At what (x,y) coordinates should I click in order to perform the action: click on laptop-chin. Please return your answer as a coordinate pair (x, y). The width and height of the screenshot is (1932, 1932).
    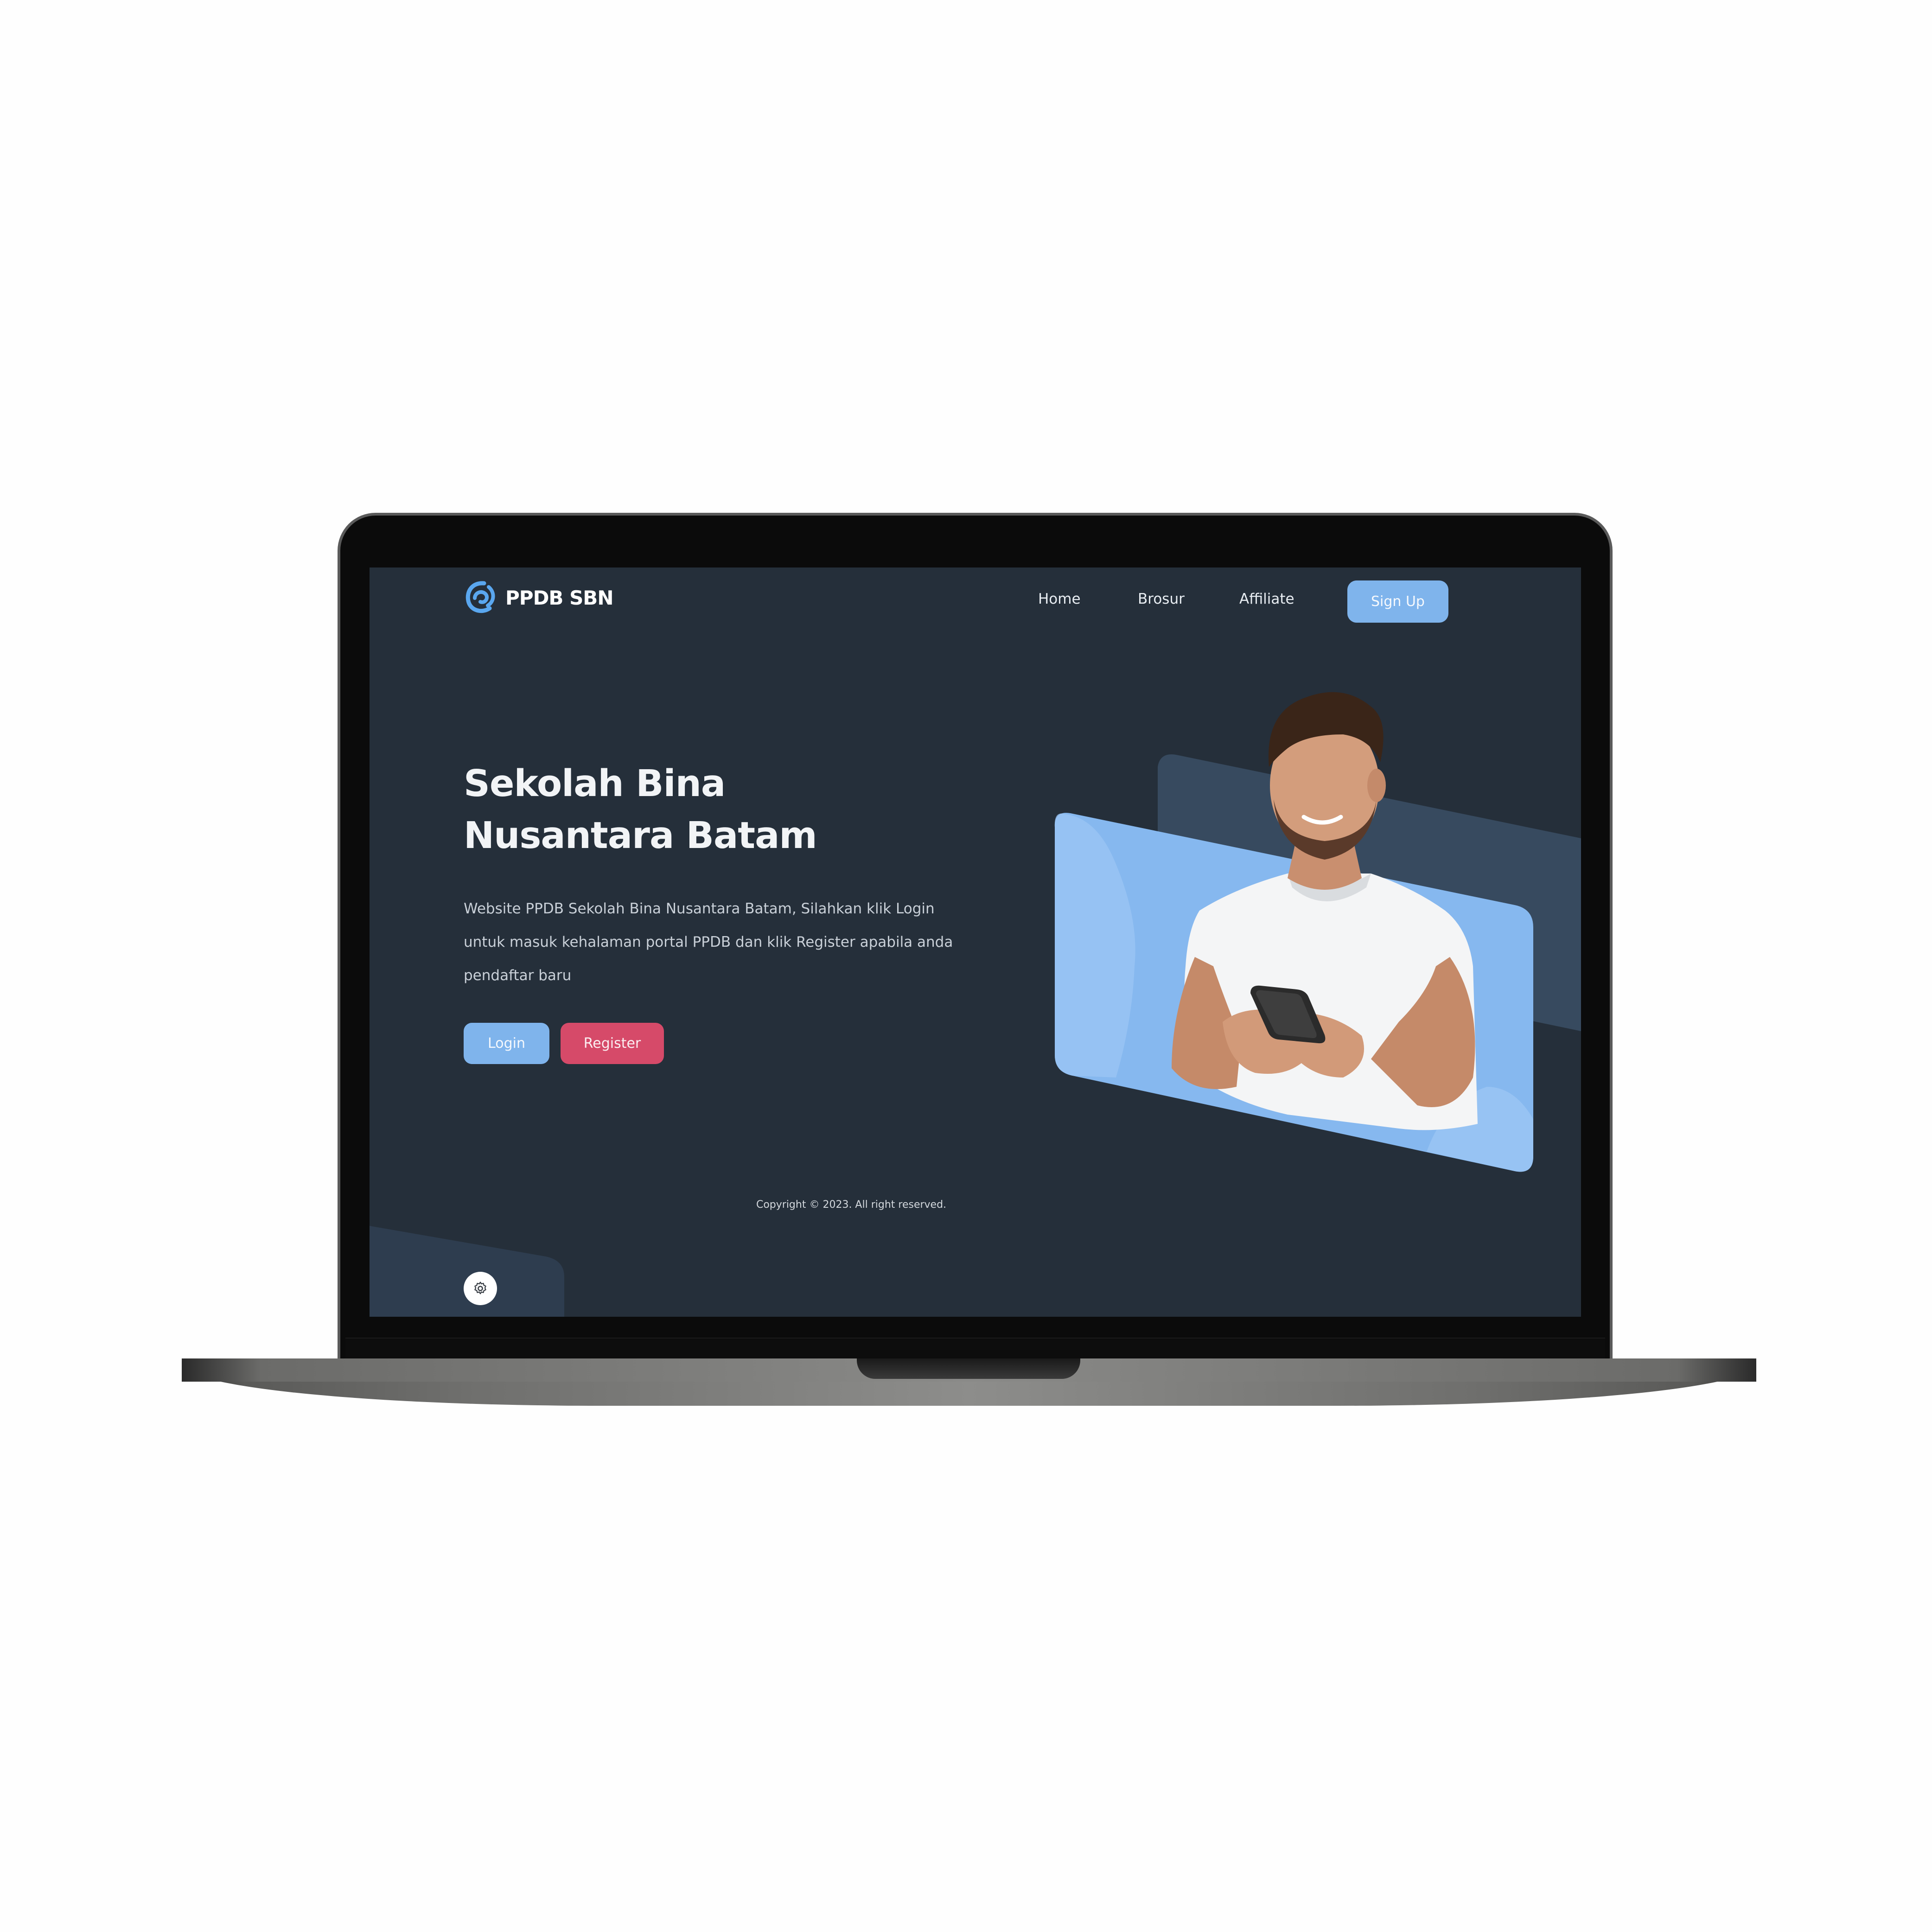
    Looking at the image, I should click on (975, 1348).